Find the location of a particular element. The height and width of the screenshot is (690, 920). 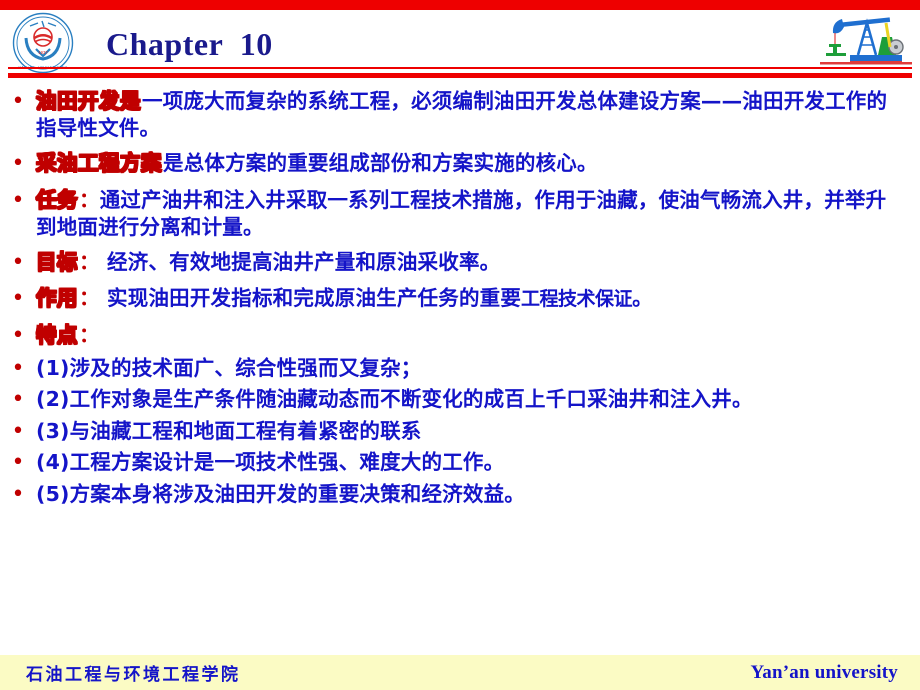

bullet-row: • (3)与油藏工程和地面工程有着紧密的联系 is located at coordinates (460, 432).